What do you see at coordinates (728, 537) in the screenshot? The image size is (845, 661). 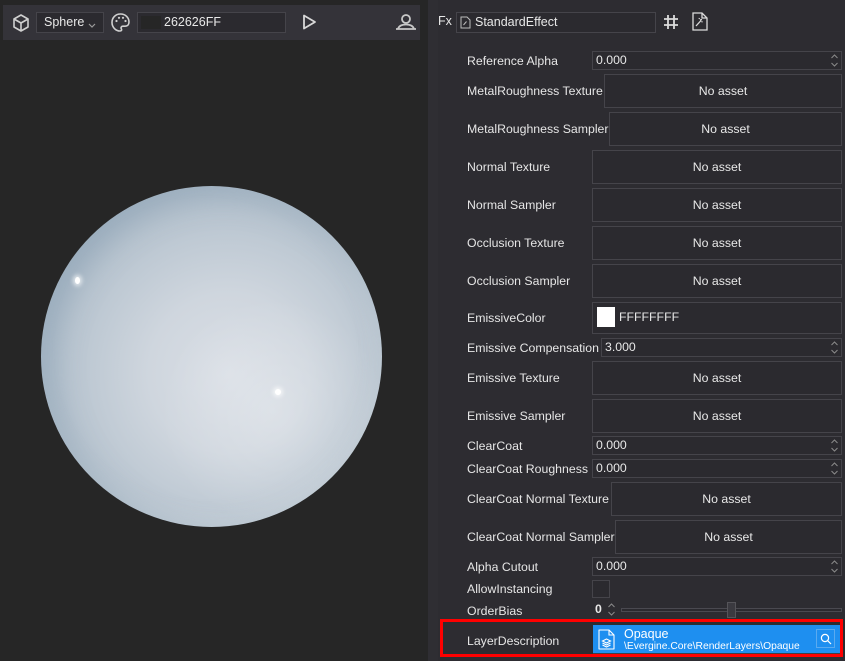 I see `clearcoat-normal-sampler-asset: No asset` at bounding box center [728, 537].